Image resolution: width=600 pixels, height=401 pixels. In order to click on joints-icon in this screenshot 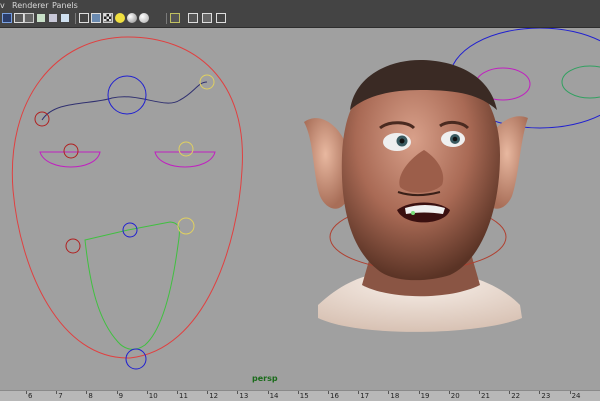, I will do `click(221, 18)`.